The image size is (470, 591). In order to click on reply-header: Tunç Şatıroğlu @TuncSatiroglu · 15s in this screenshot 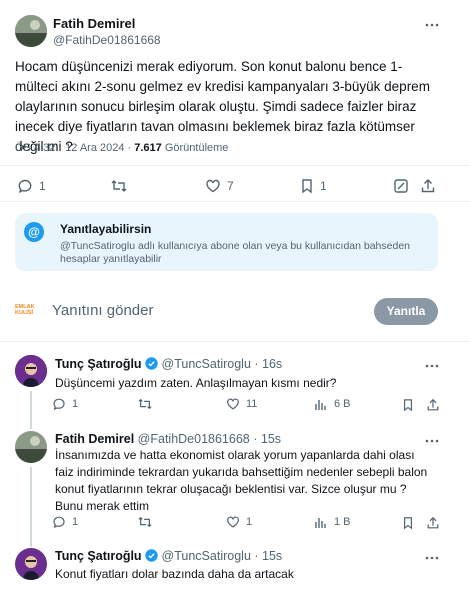, I will do `click(168, 557)`.